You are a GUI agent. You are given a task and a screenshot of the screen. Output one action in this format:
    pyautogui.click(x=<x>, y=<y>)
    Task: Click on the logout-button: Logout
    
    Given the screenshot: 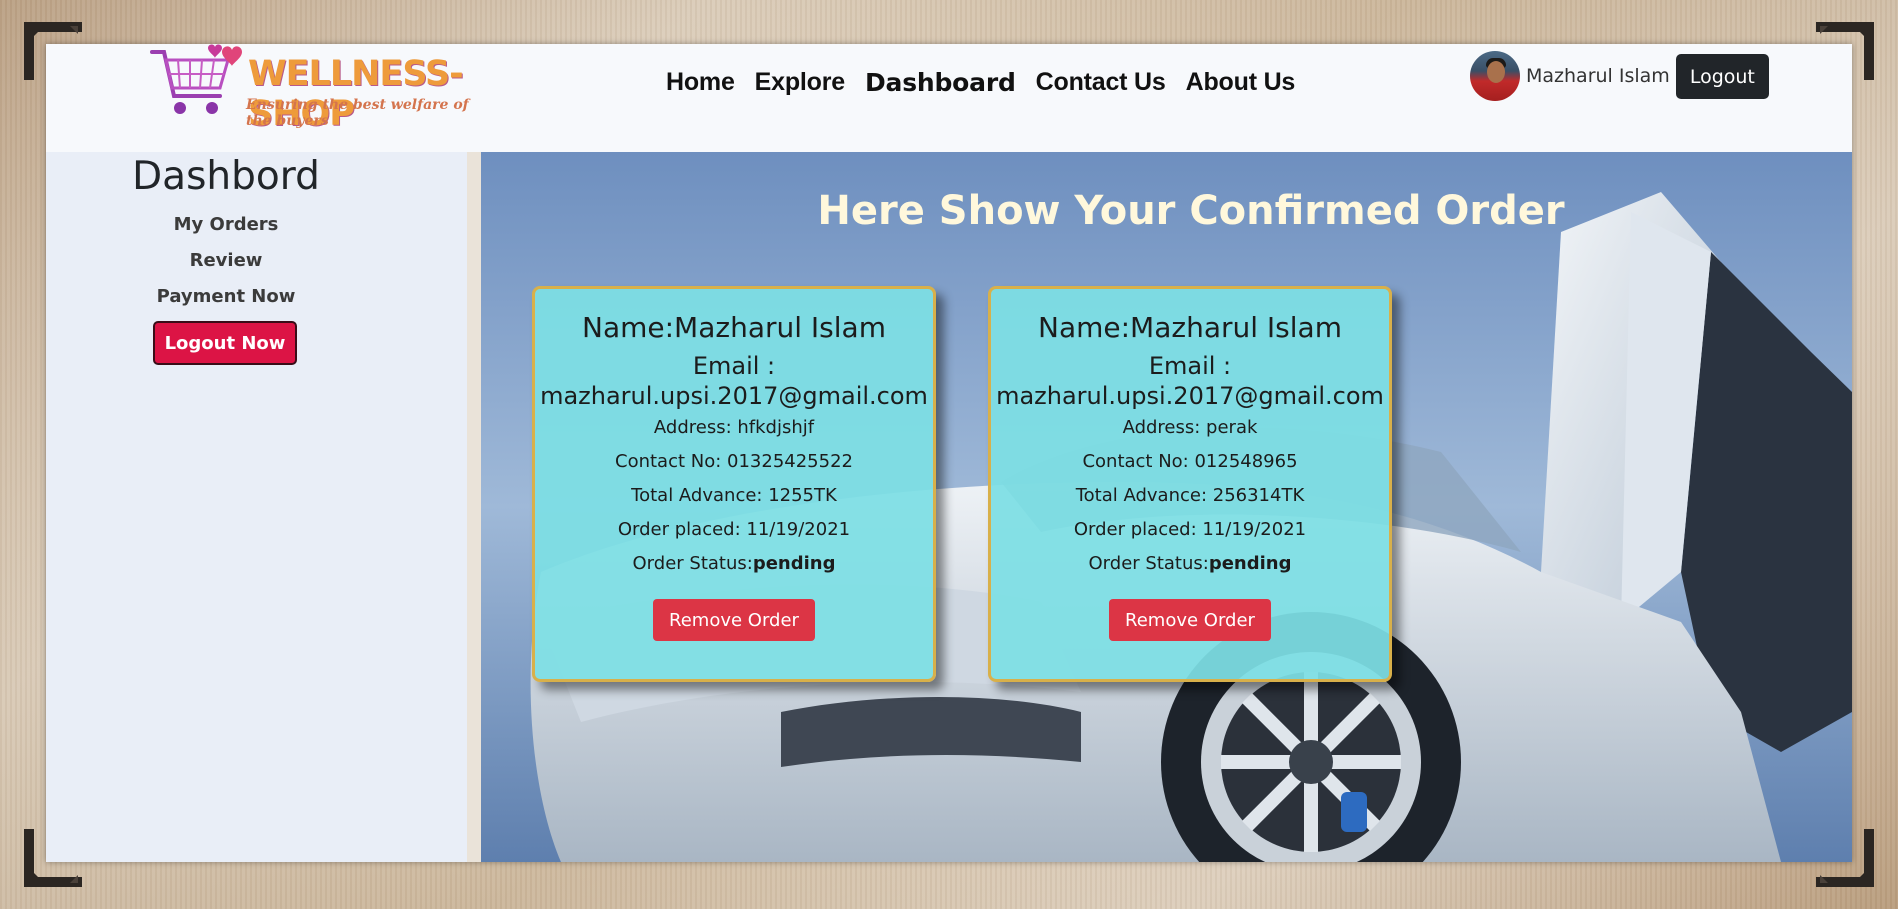 What is the action you would take?
    pyautogui.click(x=1722, y=76)
    